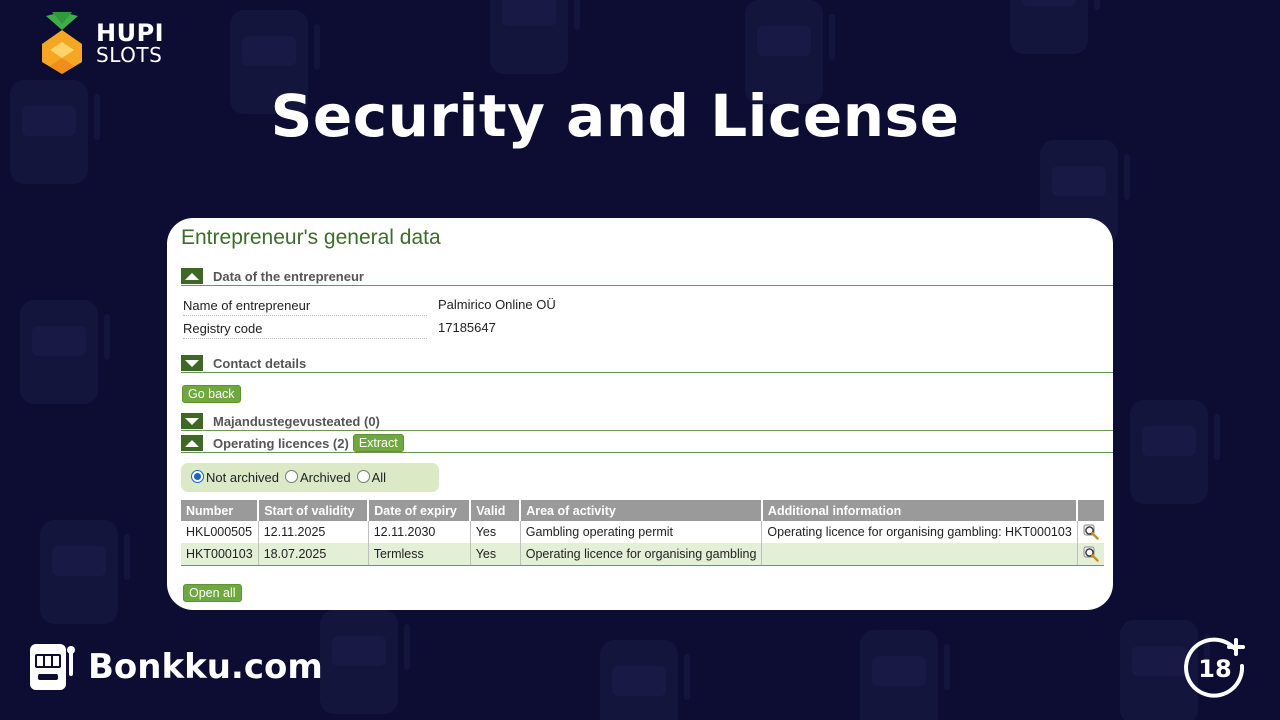  I want to click on page-title: Security and License, so click(615, 116).